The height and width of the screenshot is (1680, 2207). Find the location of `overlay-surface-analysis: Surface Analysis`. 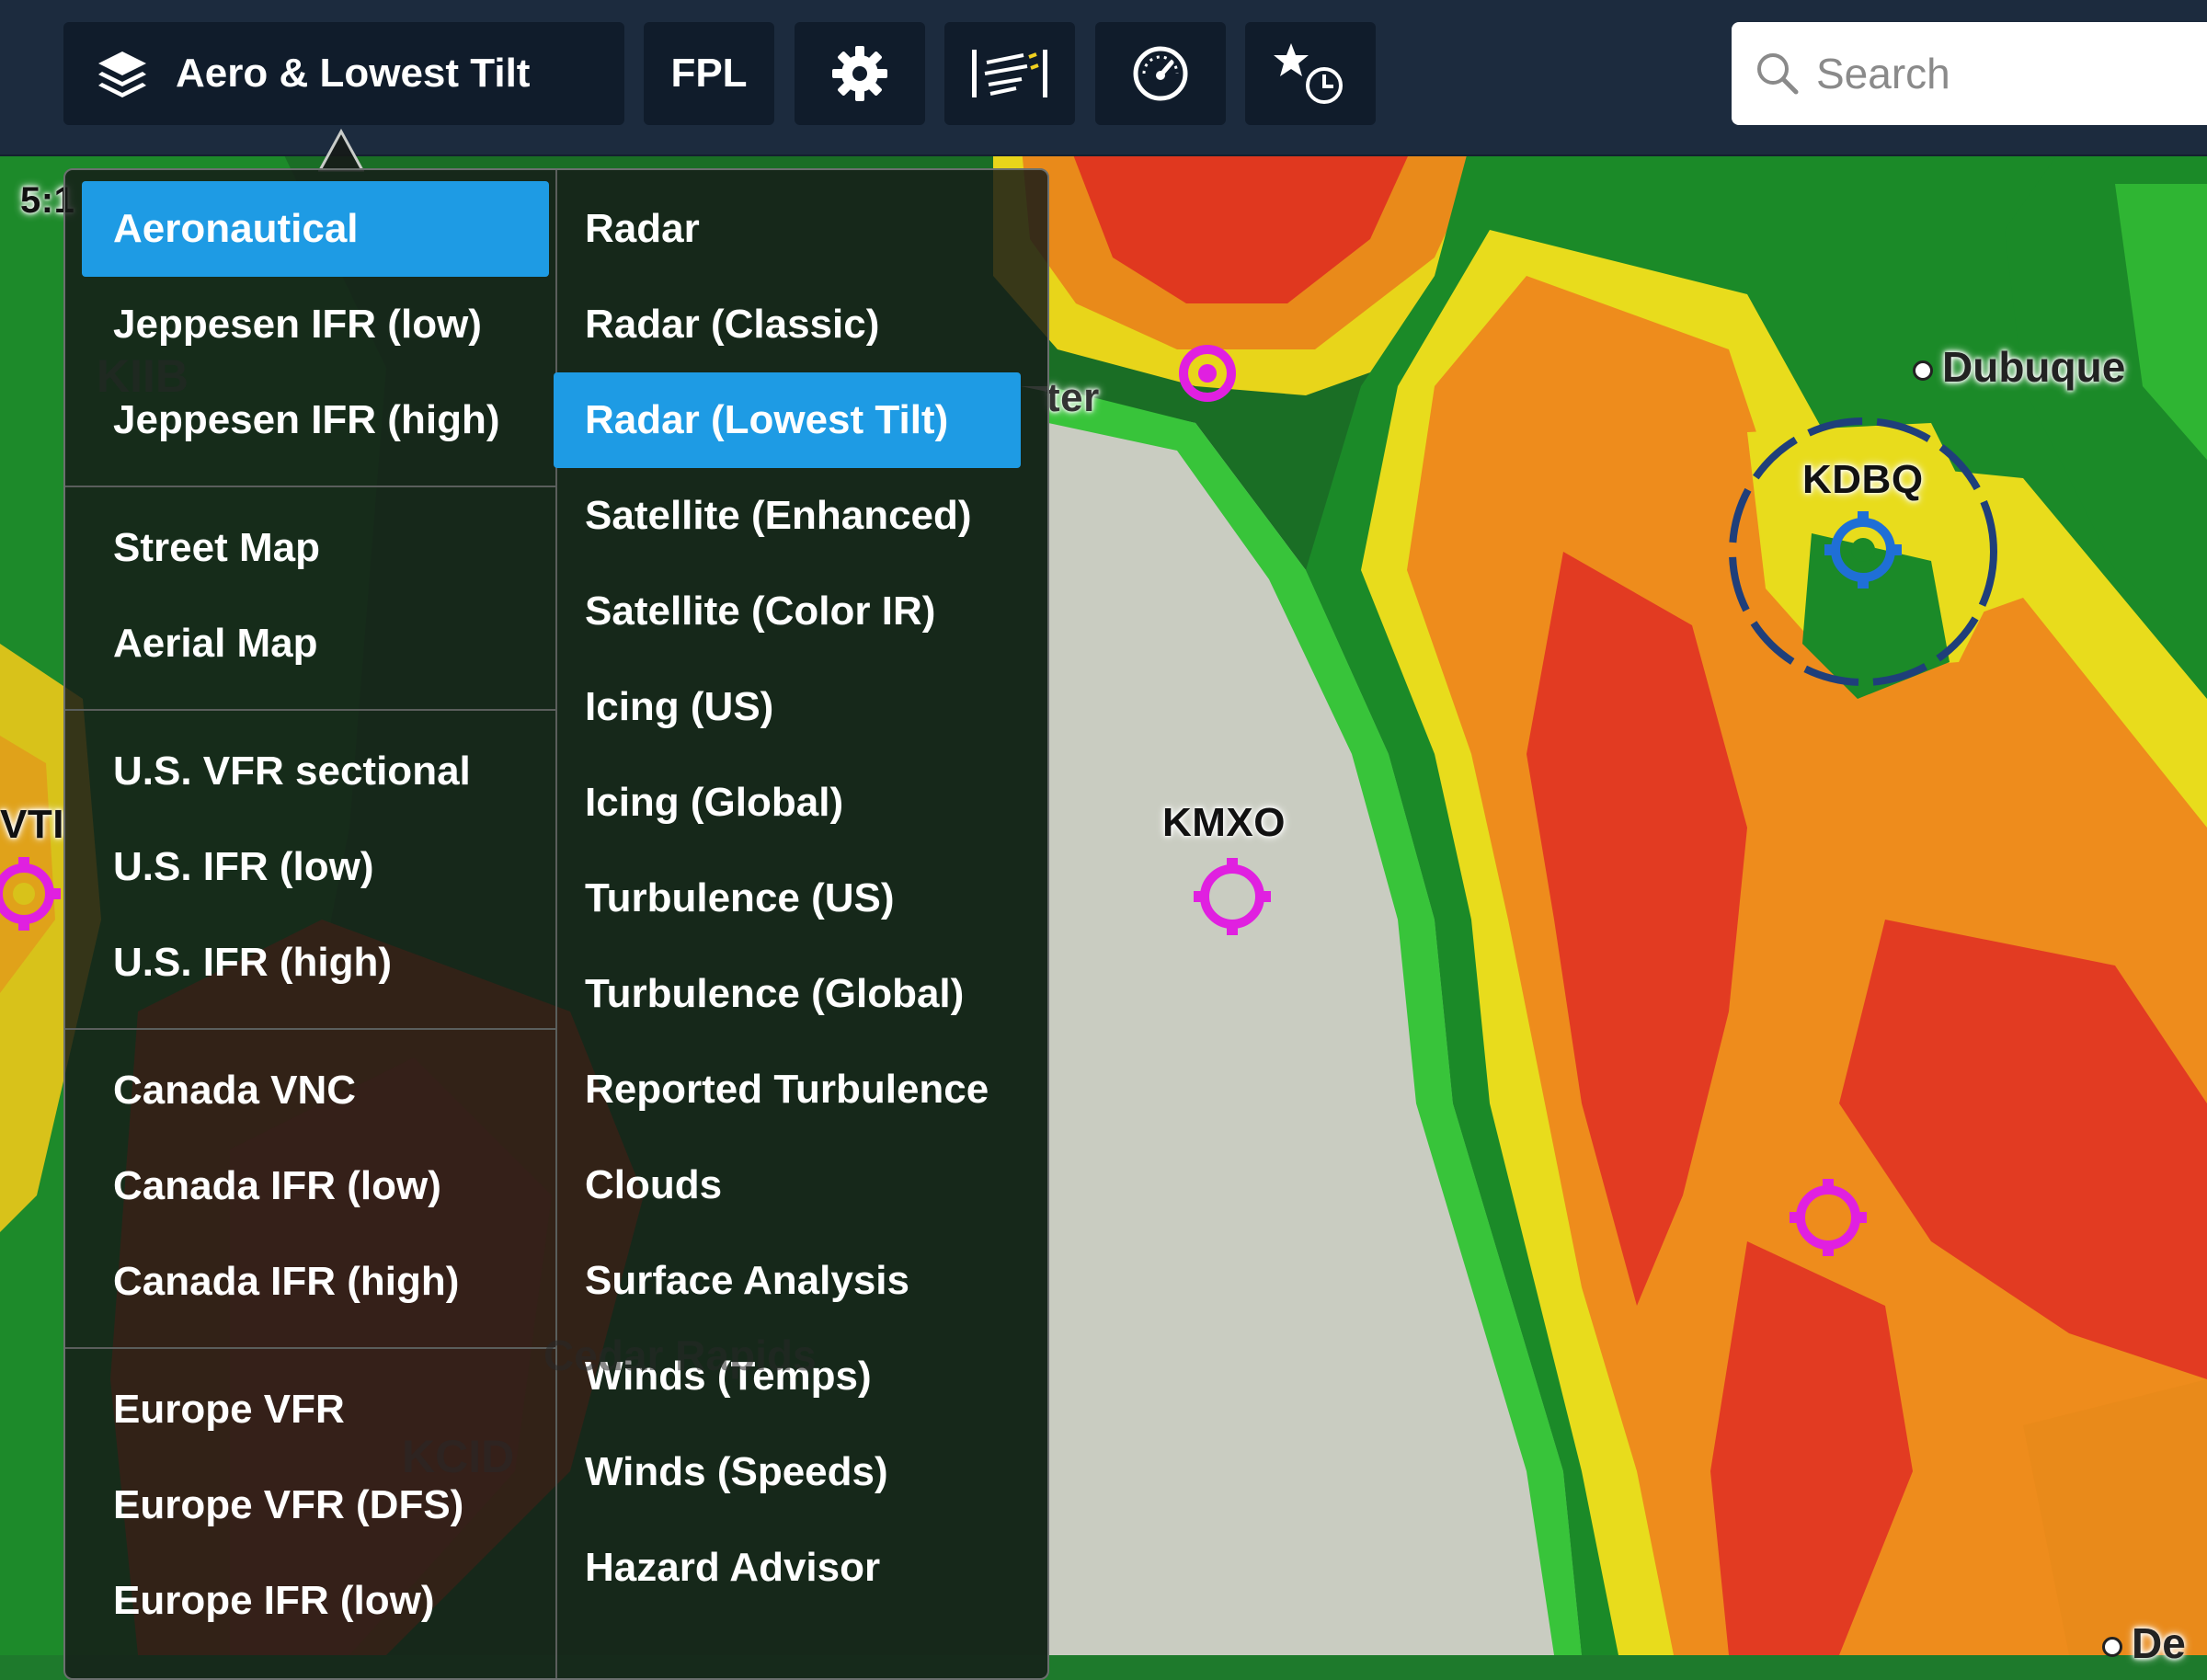

overlay-surface-analysis: Surface Analysis is located at coordinates (787, 1281).